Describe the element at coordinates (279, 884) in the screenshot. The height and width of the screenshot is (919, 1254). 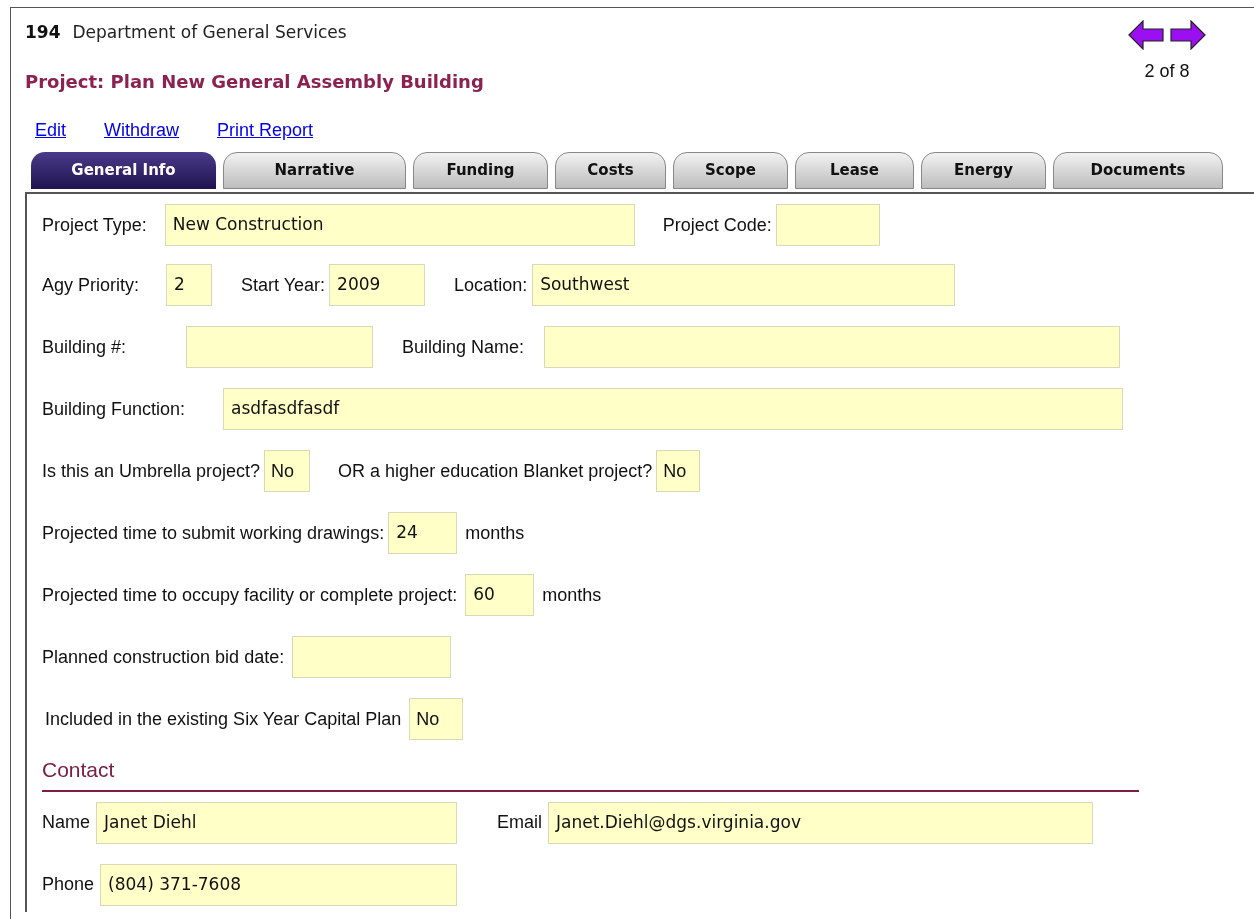
I see `input-field: (804) 371-7608` at that location.